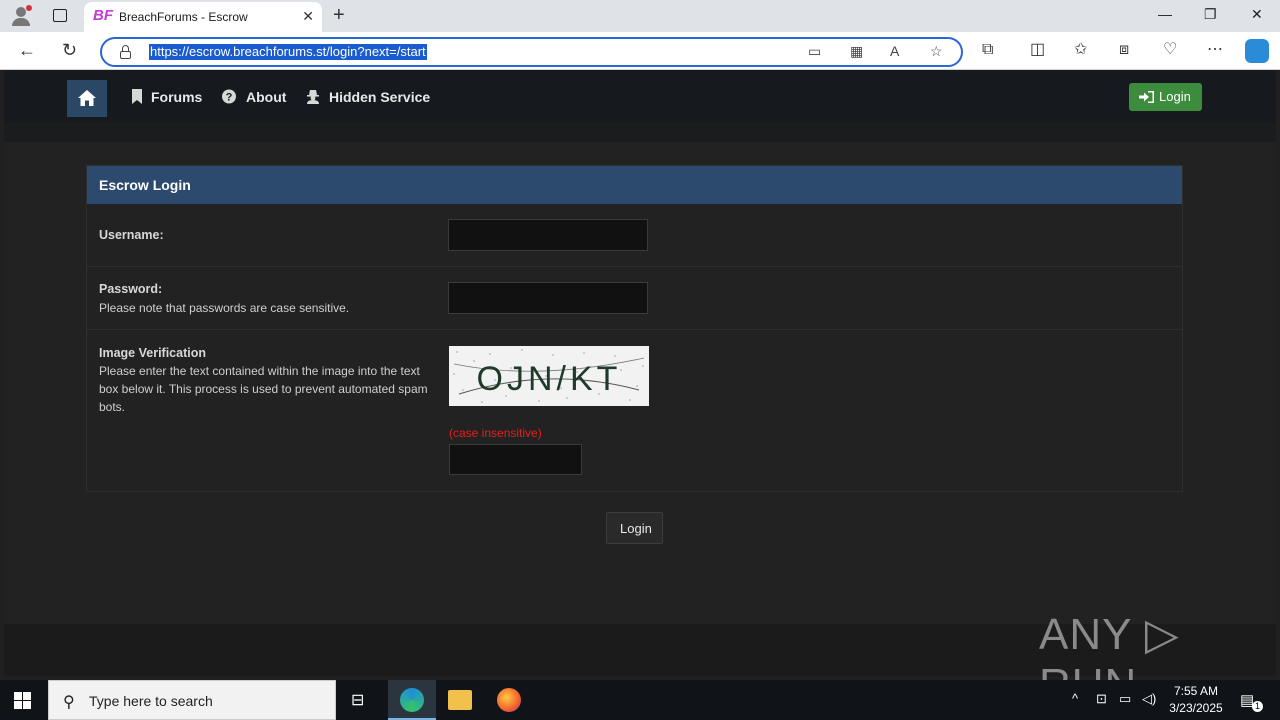 The image size is (1280, 720). Describe the element at coordinates (1075, 698) in the screenshot. I see `tray-chevron-icon: ^` at that location.